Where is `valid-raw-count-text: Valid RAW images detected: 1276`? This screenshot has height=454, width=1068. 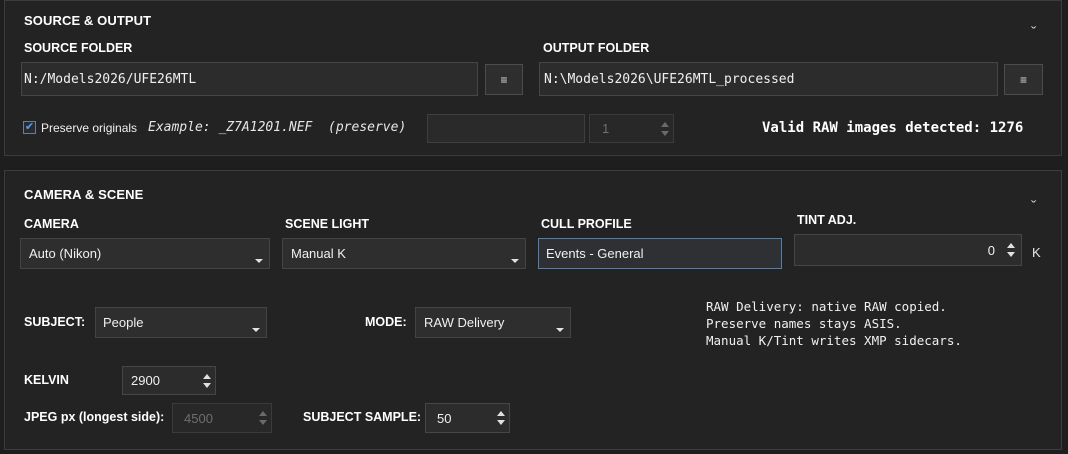 valid-raw-count-text: Valid RAW images detected: 1276 is located at coordinates (893, 128).